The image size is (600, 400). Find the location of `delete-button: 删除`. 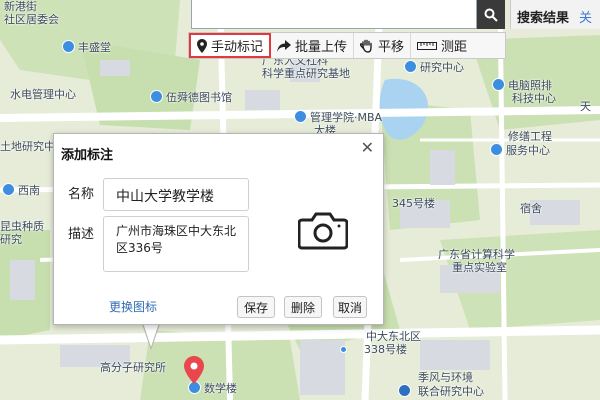

delete-button: 删除 is located at coordinates (303, 307).